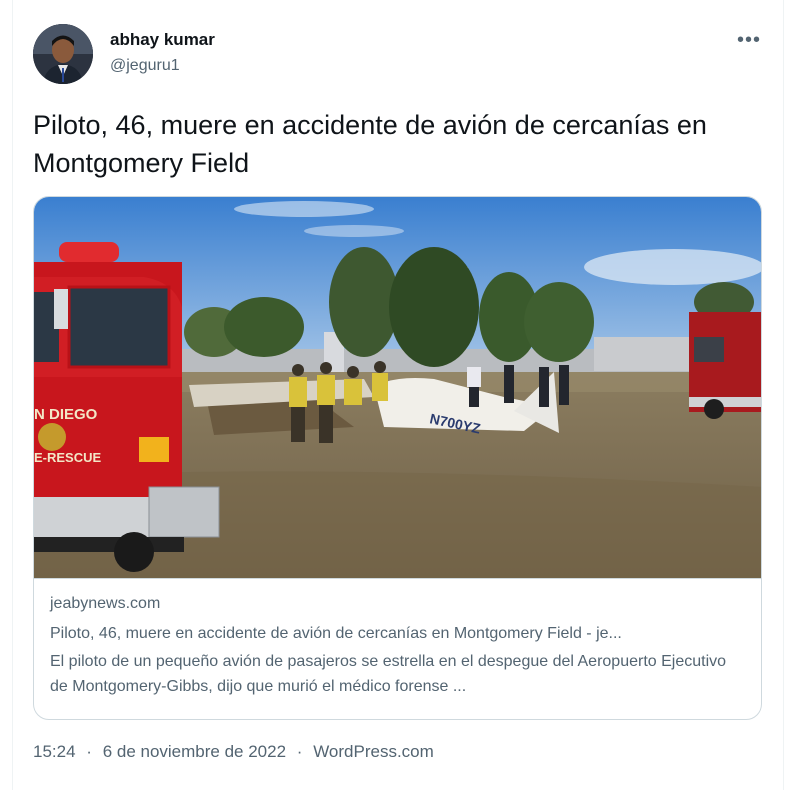  Describe the element at coordinates (162, 40) in the screenshot. I see `user-display-name: abhay kumar` at that location.